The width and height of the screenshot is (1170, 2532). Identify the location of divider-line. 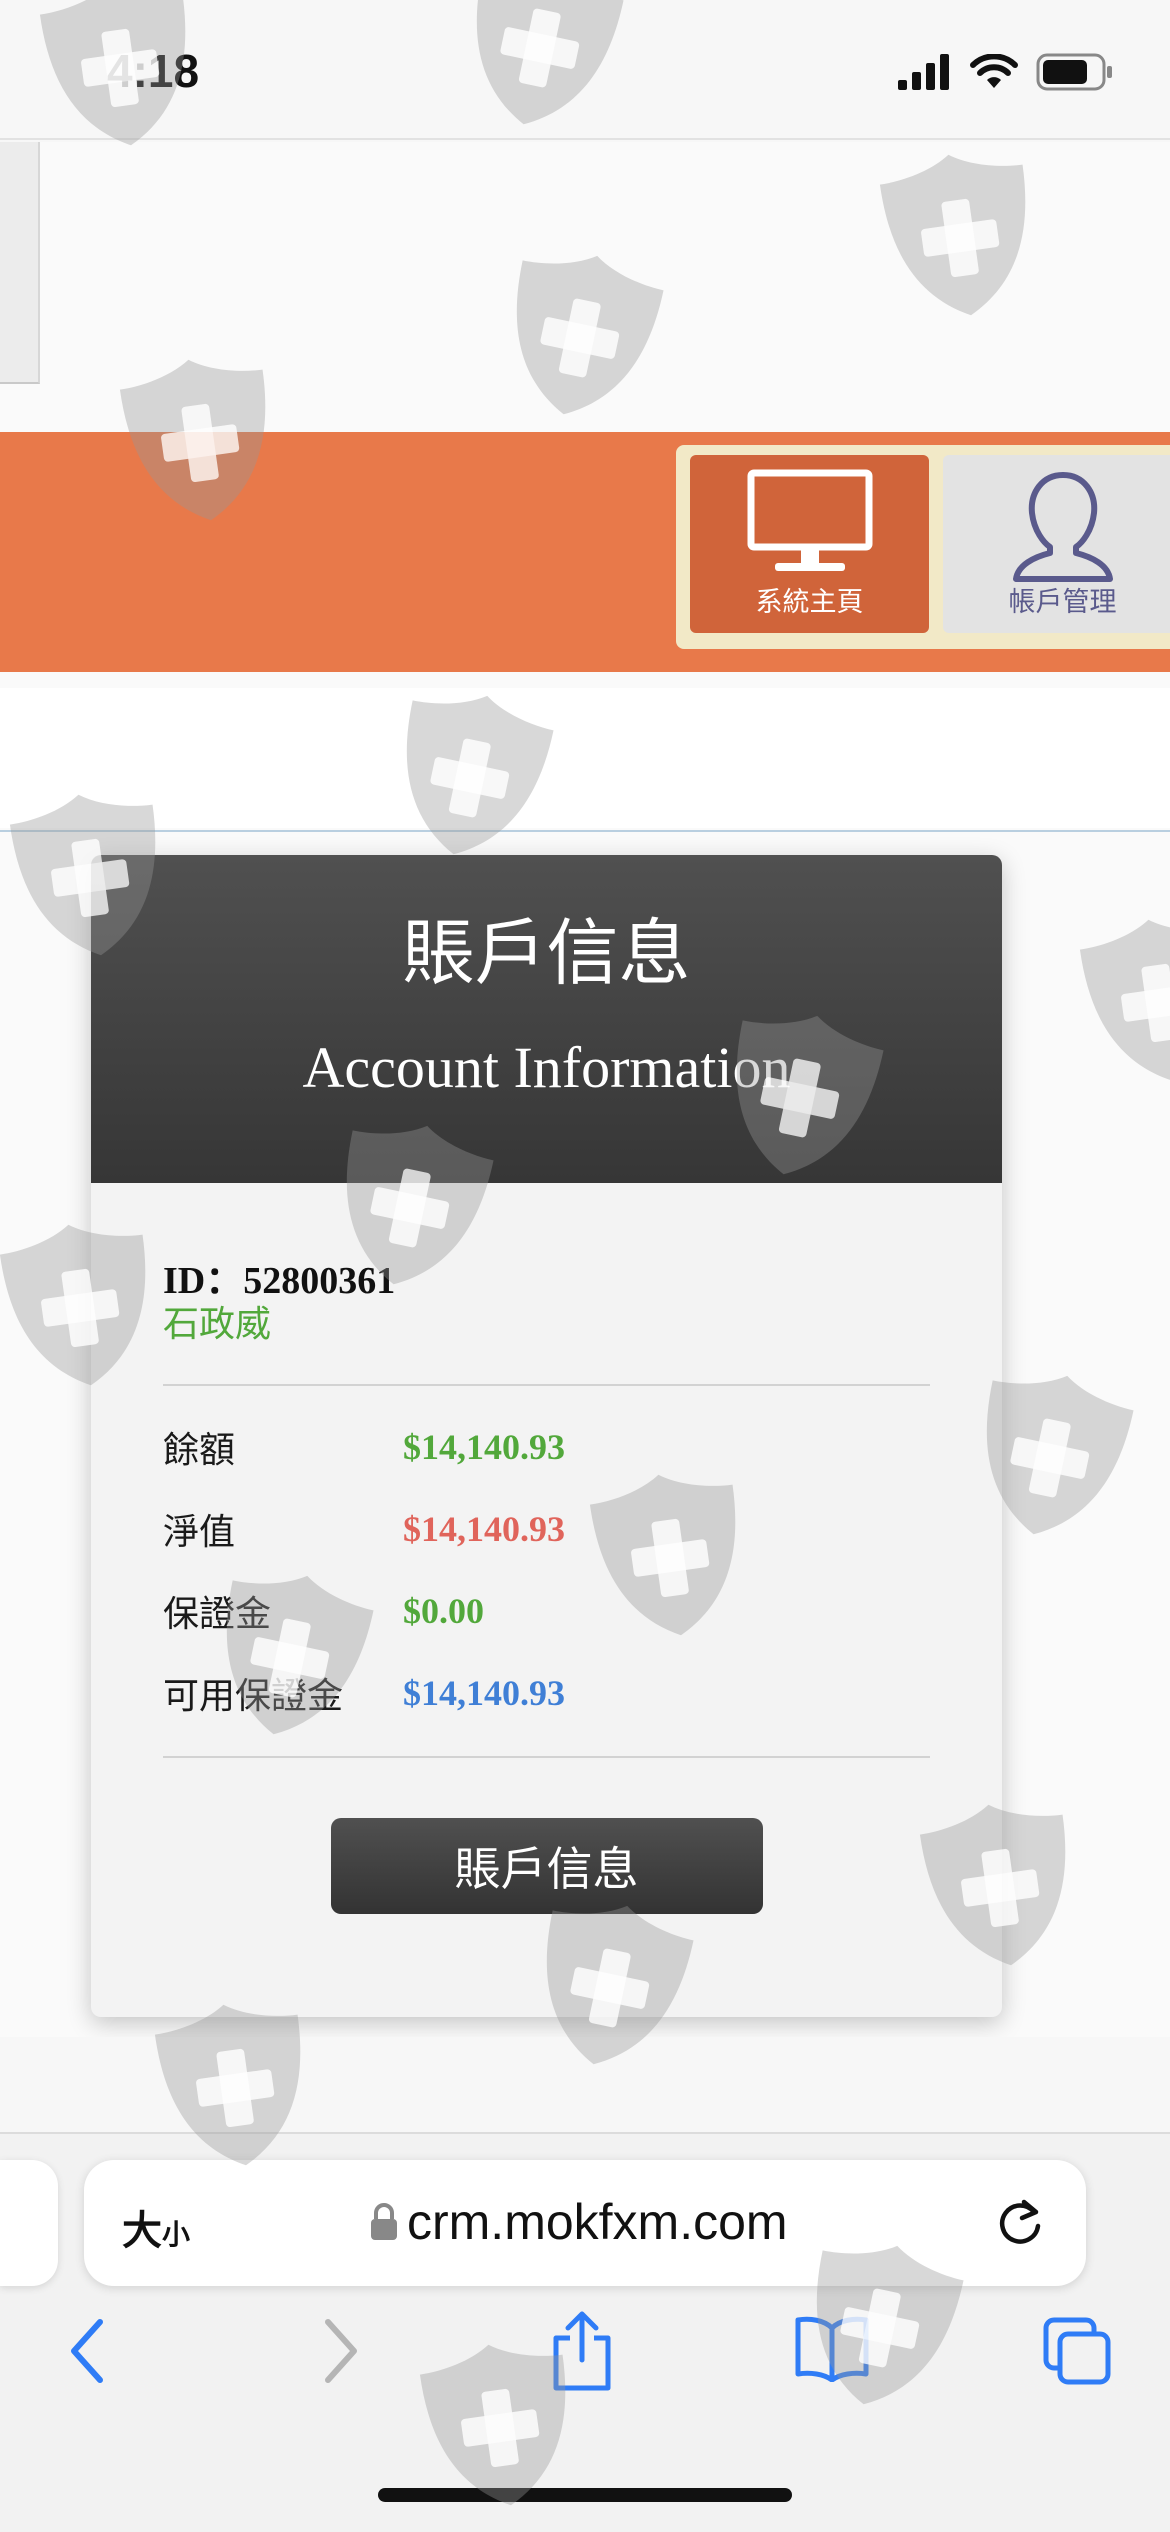
(585, 831).